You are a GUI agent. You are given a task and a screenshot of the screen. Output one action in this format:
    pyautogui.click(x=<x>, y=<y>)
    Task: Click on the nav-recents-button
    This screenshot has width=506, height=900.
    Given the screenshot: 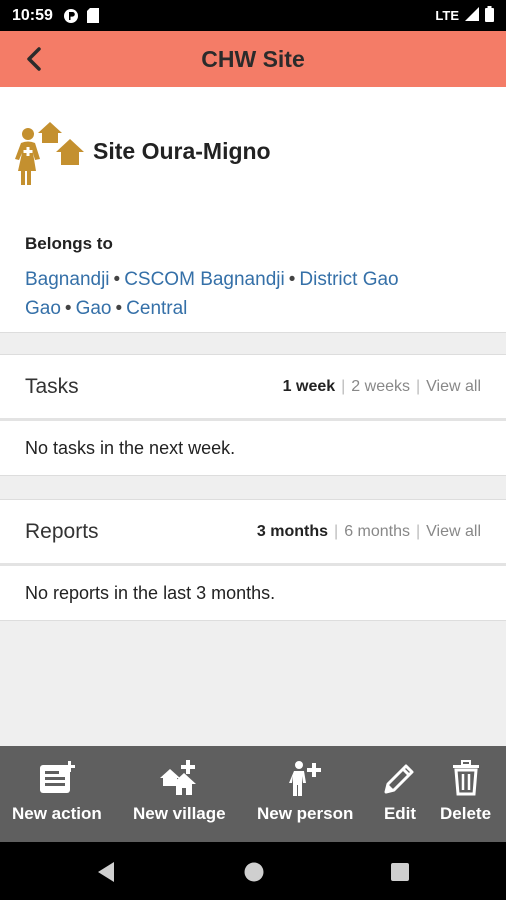 What is the action you would take?
    pyautogui.click(x=400, y=872)
    